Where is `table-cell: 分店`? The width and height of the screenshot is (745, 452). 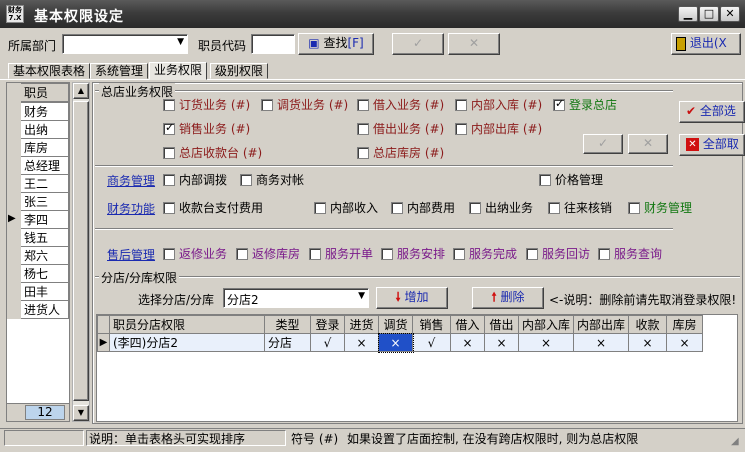 table-cell: 分店 is located at coordinates (287, 342).